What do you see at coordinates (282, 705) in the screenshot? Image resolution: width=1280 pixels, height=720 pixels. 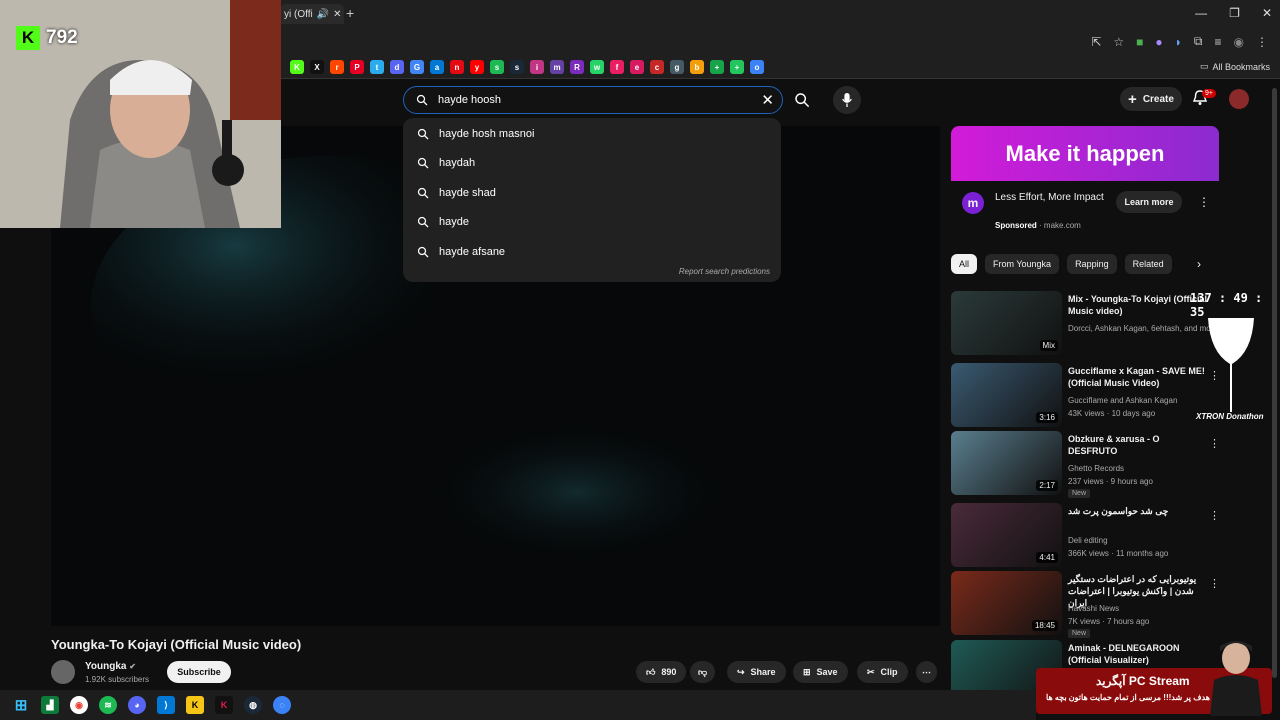 I see `browser-app-icon: ◌` at bounding box center [282, 705].